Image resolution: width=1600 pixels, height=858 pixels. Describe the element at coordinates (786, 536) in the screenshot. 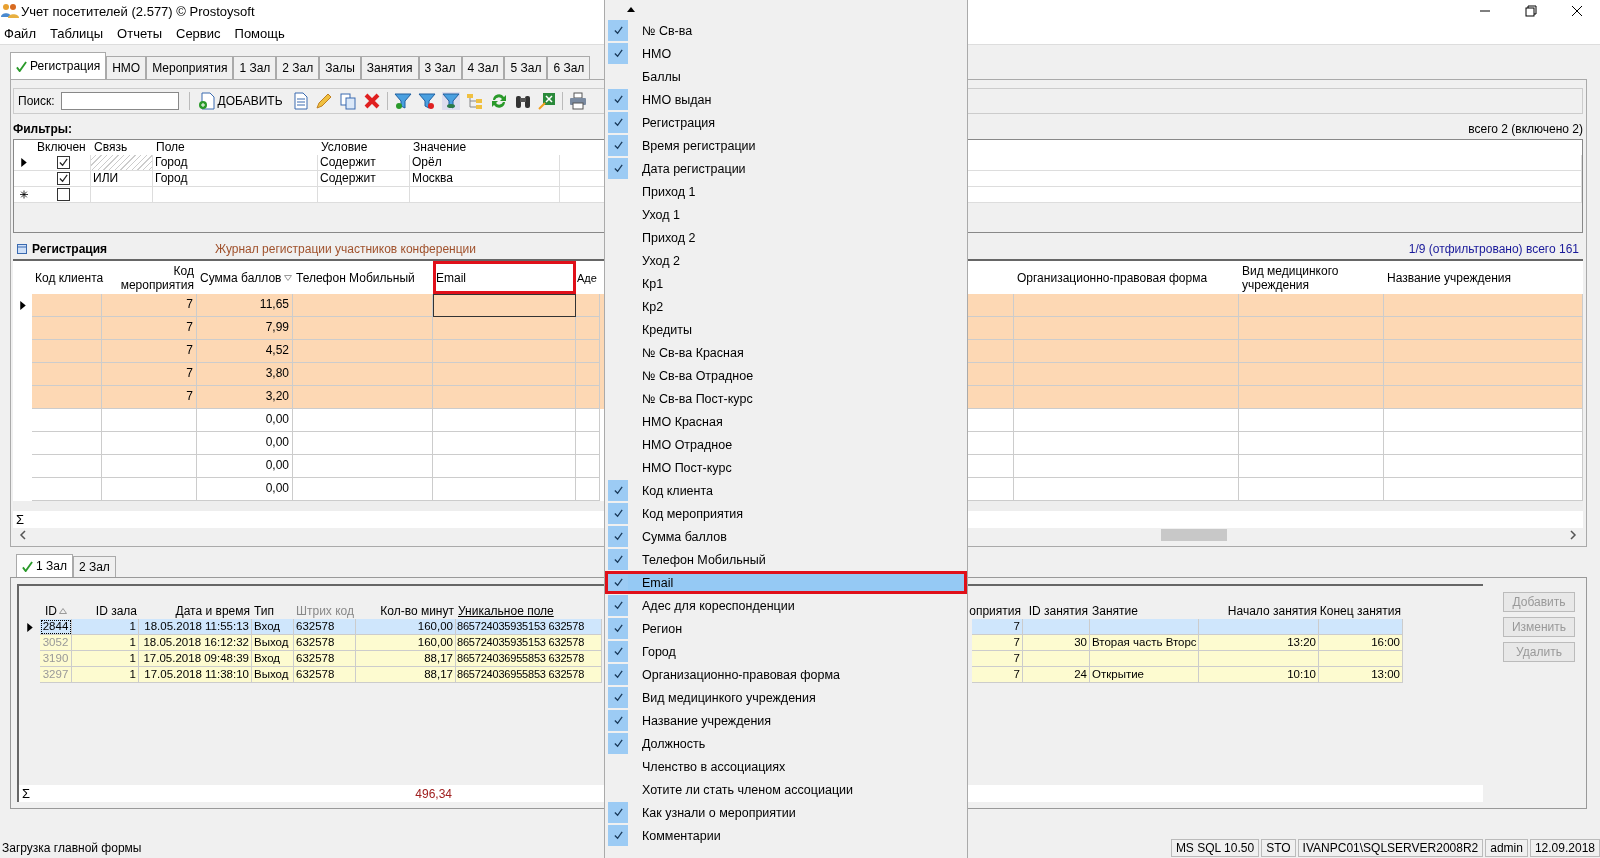

I see `menu-item: Сумма баллов` at that location.